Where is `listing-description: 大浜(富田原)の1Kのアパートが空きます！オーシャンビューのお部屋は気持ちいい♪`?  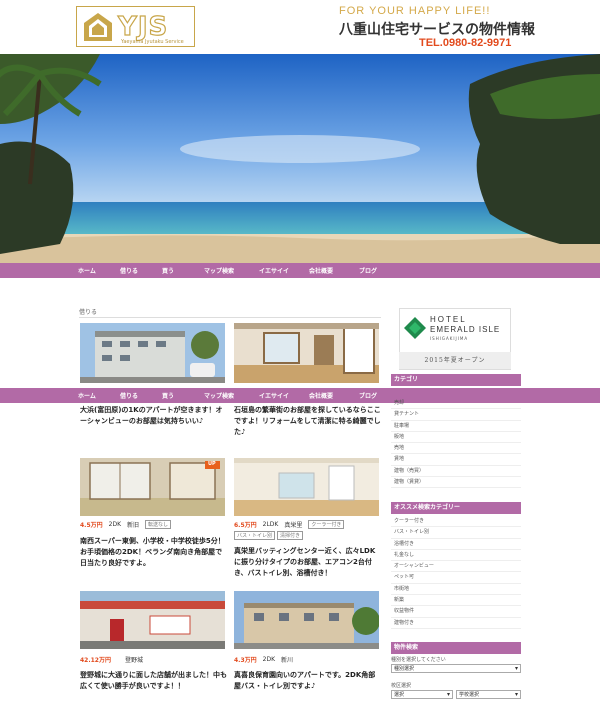 listing-description: 大浜(富田原)の1Kのアパートが空きます！オーシャンビューのお部屋は気持ちいい♪ is located at coordinates (154, 416).